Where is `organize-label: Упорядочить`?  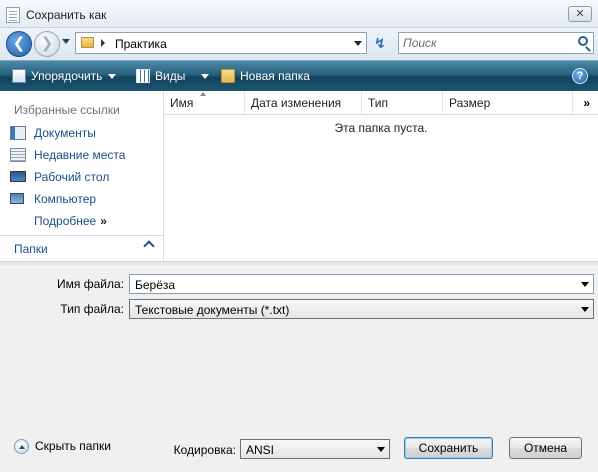
organize-label: Упорядочить is located at coordinates (67, 76).